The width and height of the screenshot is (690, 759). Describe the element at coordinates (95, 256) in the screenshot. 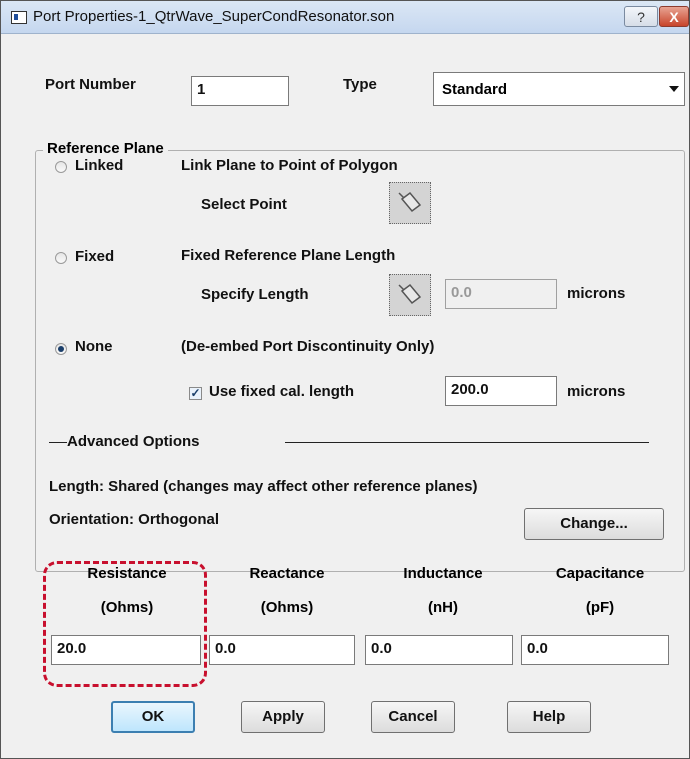

I see `fixed-label: Fixed` at that location.